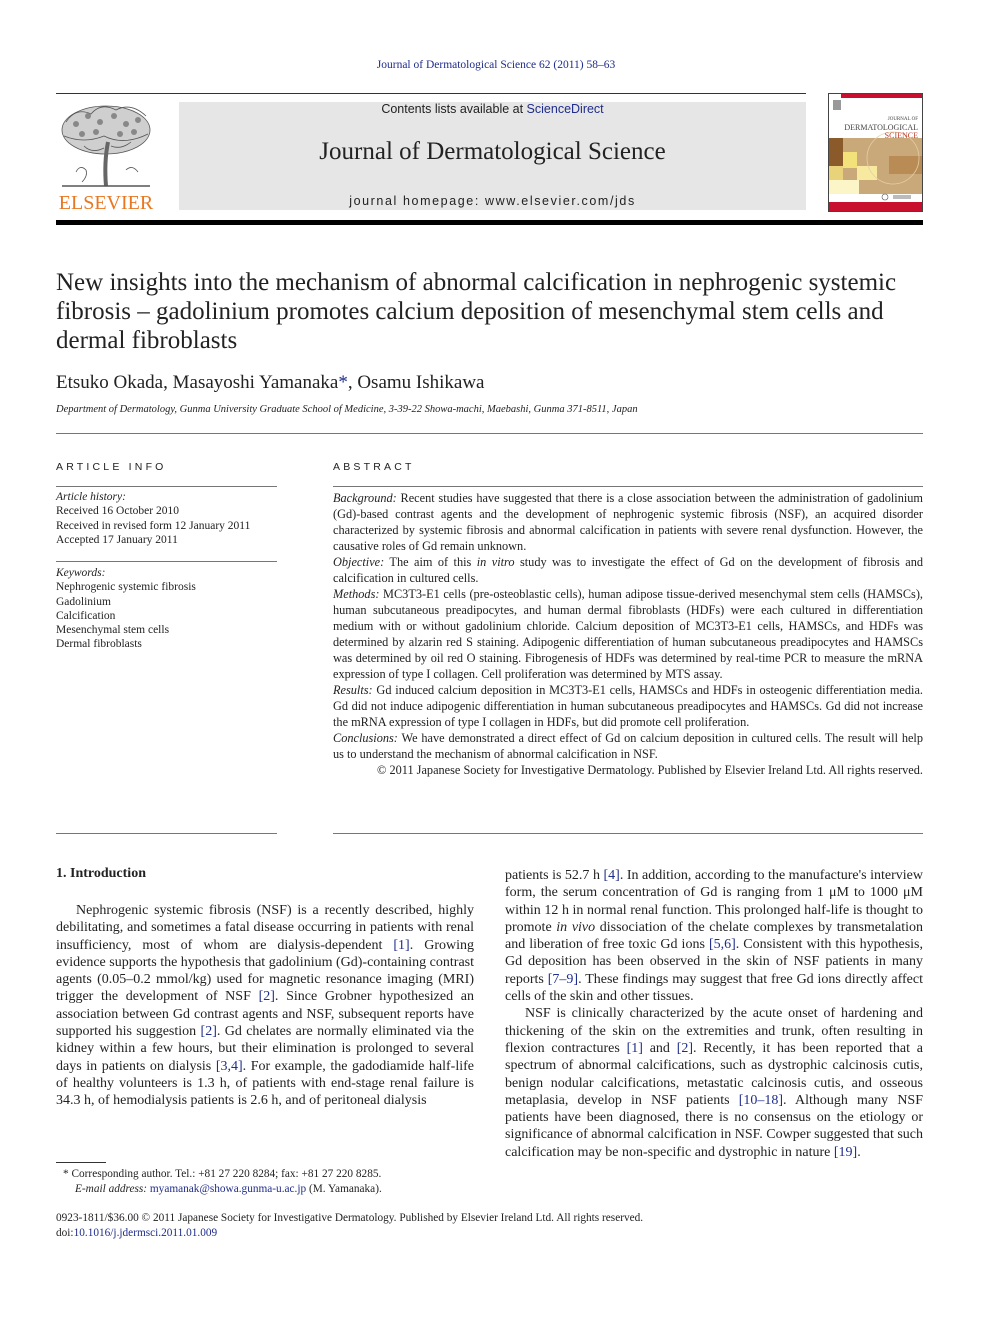 Image resolution: width=992 pixels, height=1323 pixels. What do you see at coordinates (563, 979) in the screenshot?
I see `citation-link: [7–9]` at bounding box center [563, 979].